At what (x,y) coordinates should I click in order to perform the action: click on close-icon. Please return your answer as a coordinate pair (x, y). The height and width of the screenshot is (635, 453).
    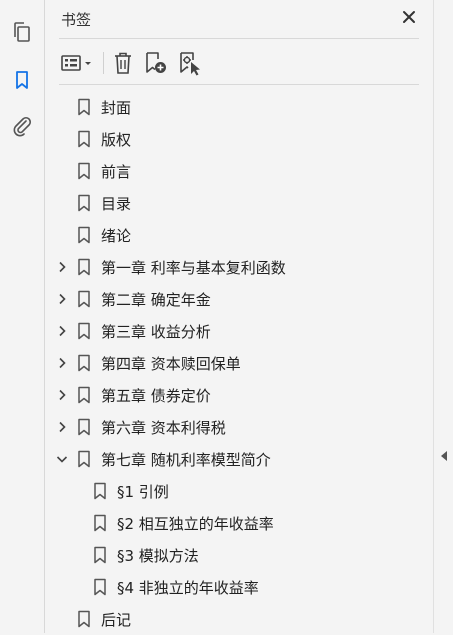
    Looking at the image, I should click on (409, 17).